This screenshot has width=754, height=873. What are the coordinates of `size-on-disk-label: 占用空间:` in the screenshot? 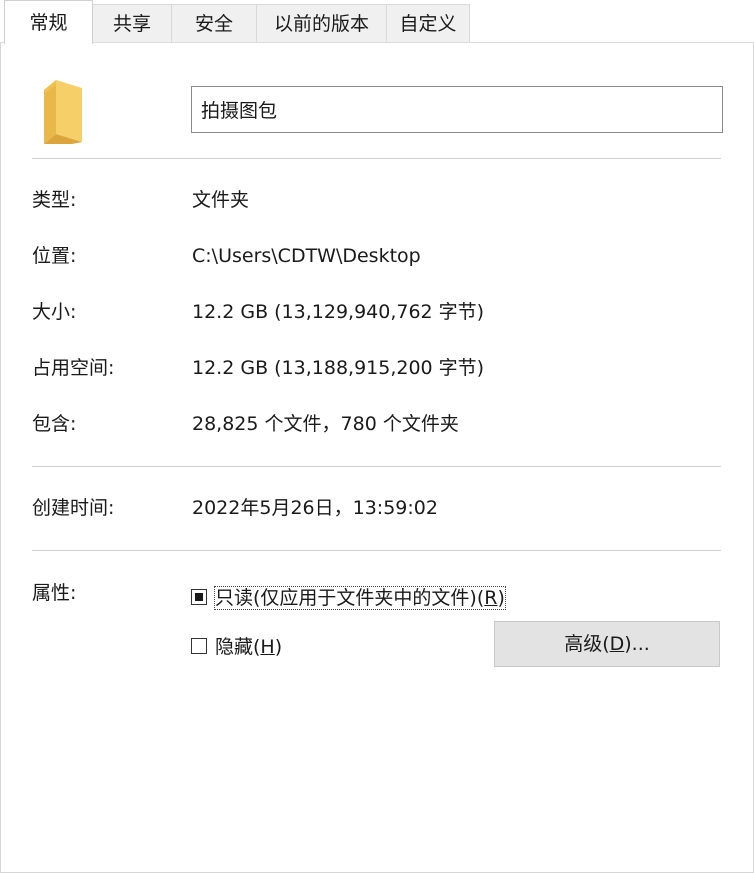 It's located at (73, 368).